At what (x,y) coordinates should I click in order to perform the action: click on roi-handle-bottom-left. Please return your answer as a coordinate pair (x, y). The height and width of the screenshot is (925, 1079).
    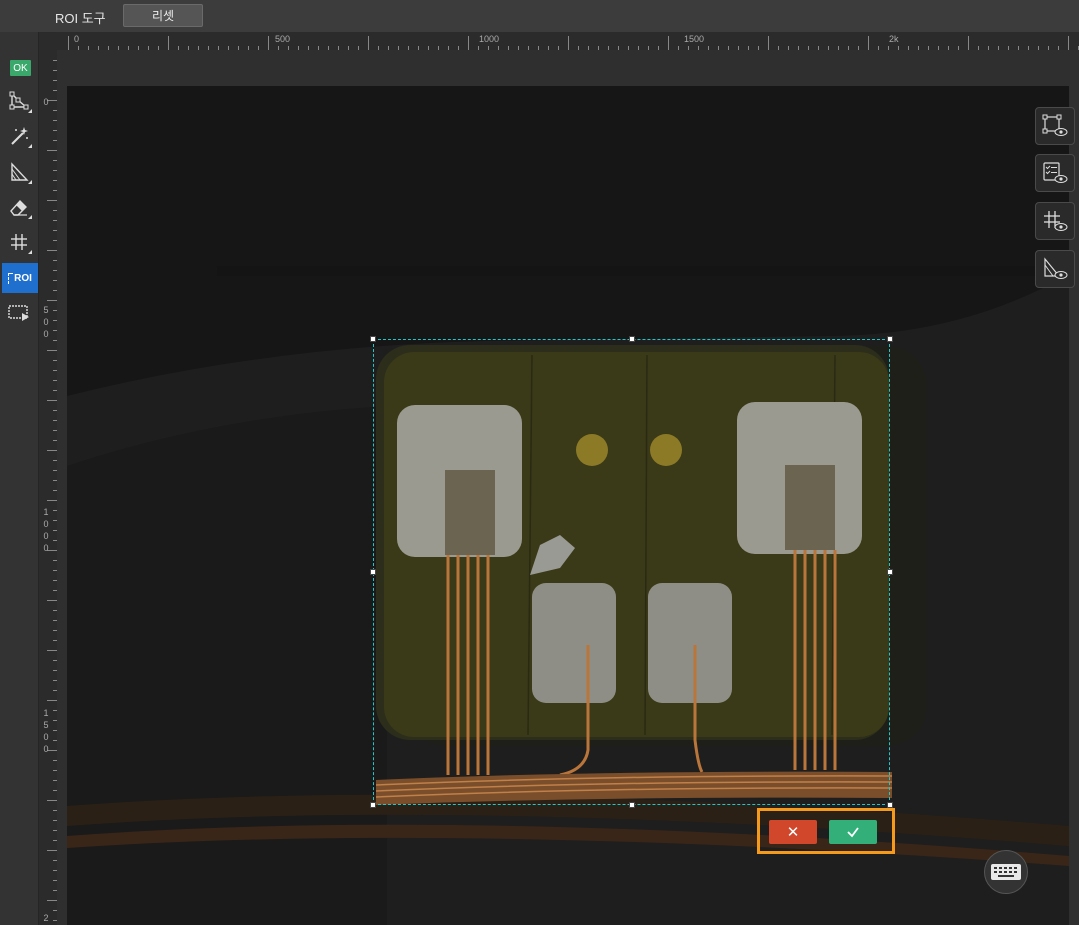
    Looking at the image, I should click on (373, 805).